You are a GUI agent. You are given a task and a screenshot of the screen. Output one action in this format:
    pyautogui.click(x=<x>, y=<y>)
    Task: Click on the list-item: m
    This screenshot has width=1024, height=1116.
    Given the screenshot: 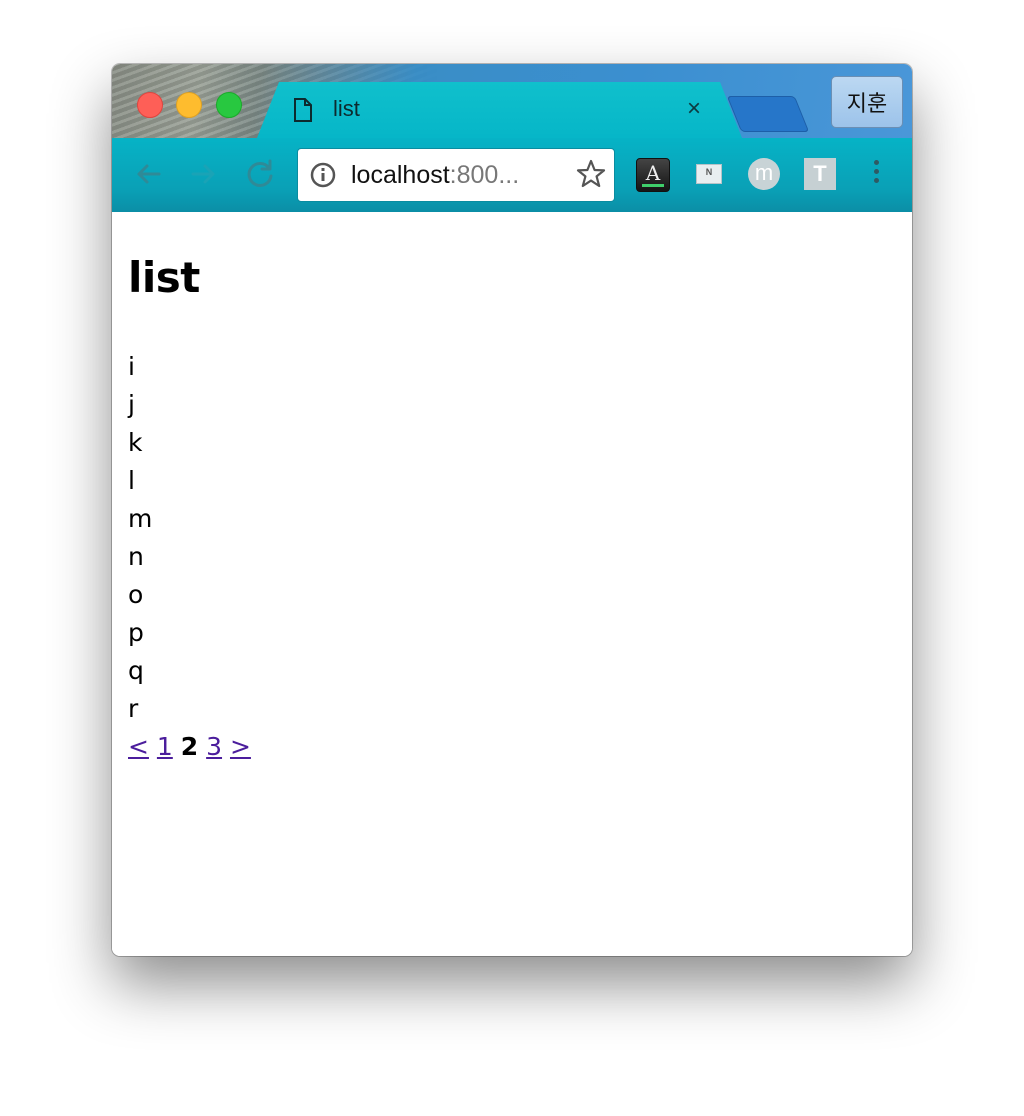 What is the action you would take?
    pyautogui.click(x=140, y=518)
    